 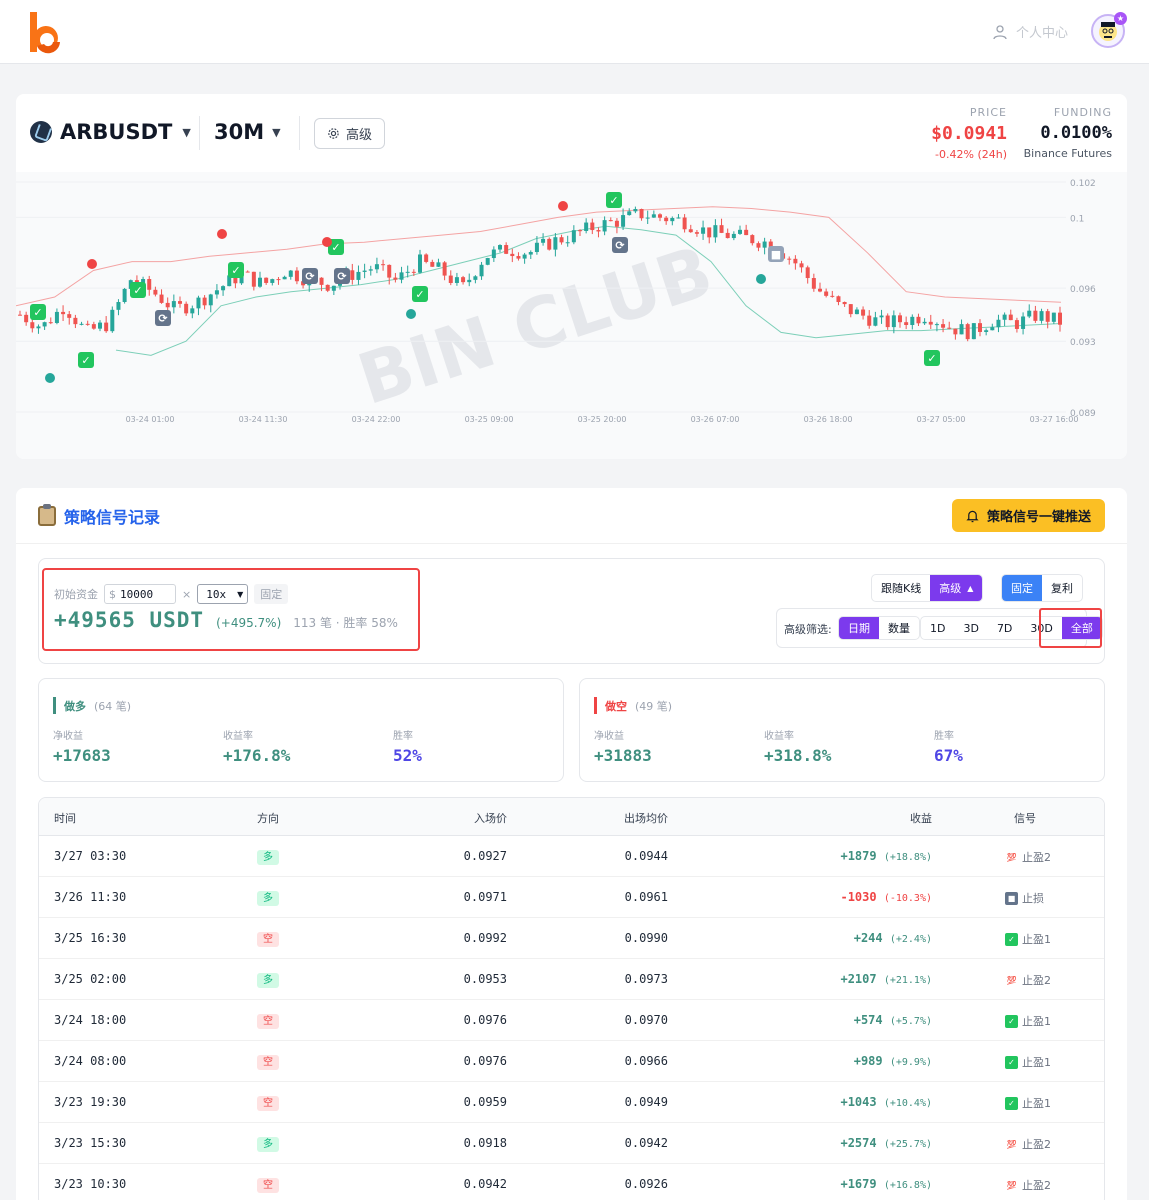 What do you see at coordinates (941, 419) in the screenshot?
I see `x-tick-label: 03-27 05:00` at bounding box center [941, 419].